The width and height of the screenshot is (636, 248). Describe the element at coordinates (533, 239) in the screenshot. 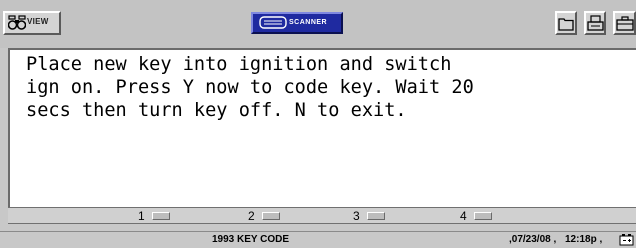

I see `status-date: ,07/23/08 ,` at that location.